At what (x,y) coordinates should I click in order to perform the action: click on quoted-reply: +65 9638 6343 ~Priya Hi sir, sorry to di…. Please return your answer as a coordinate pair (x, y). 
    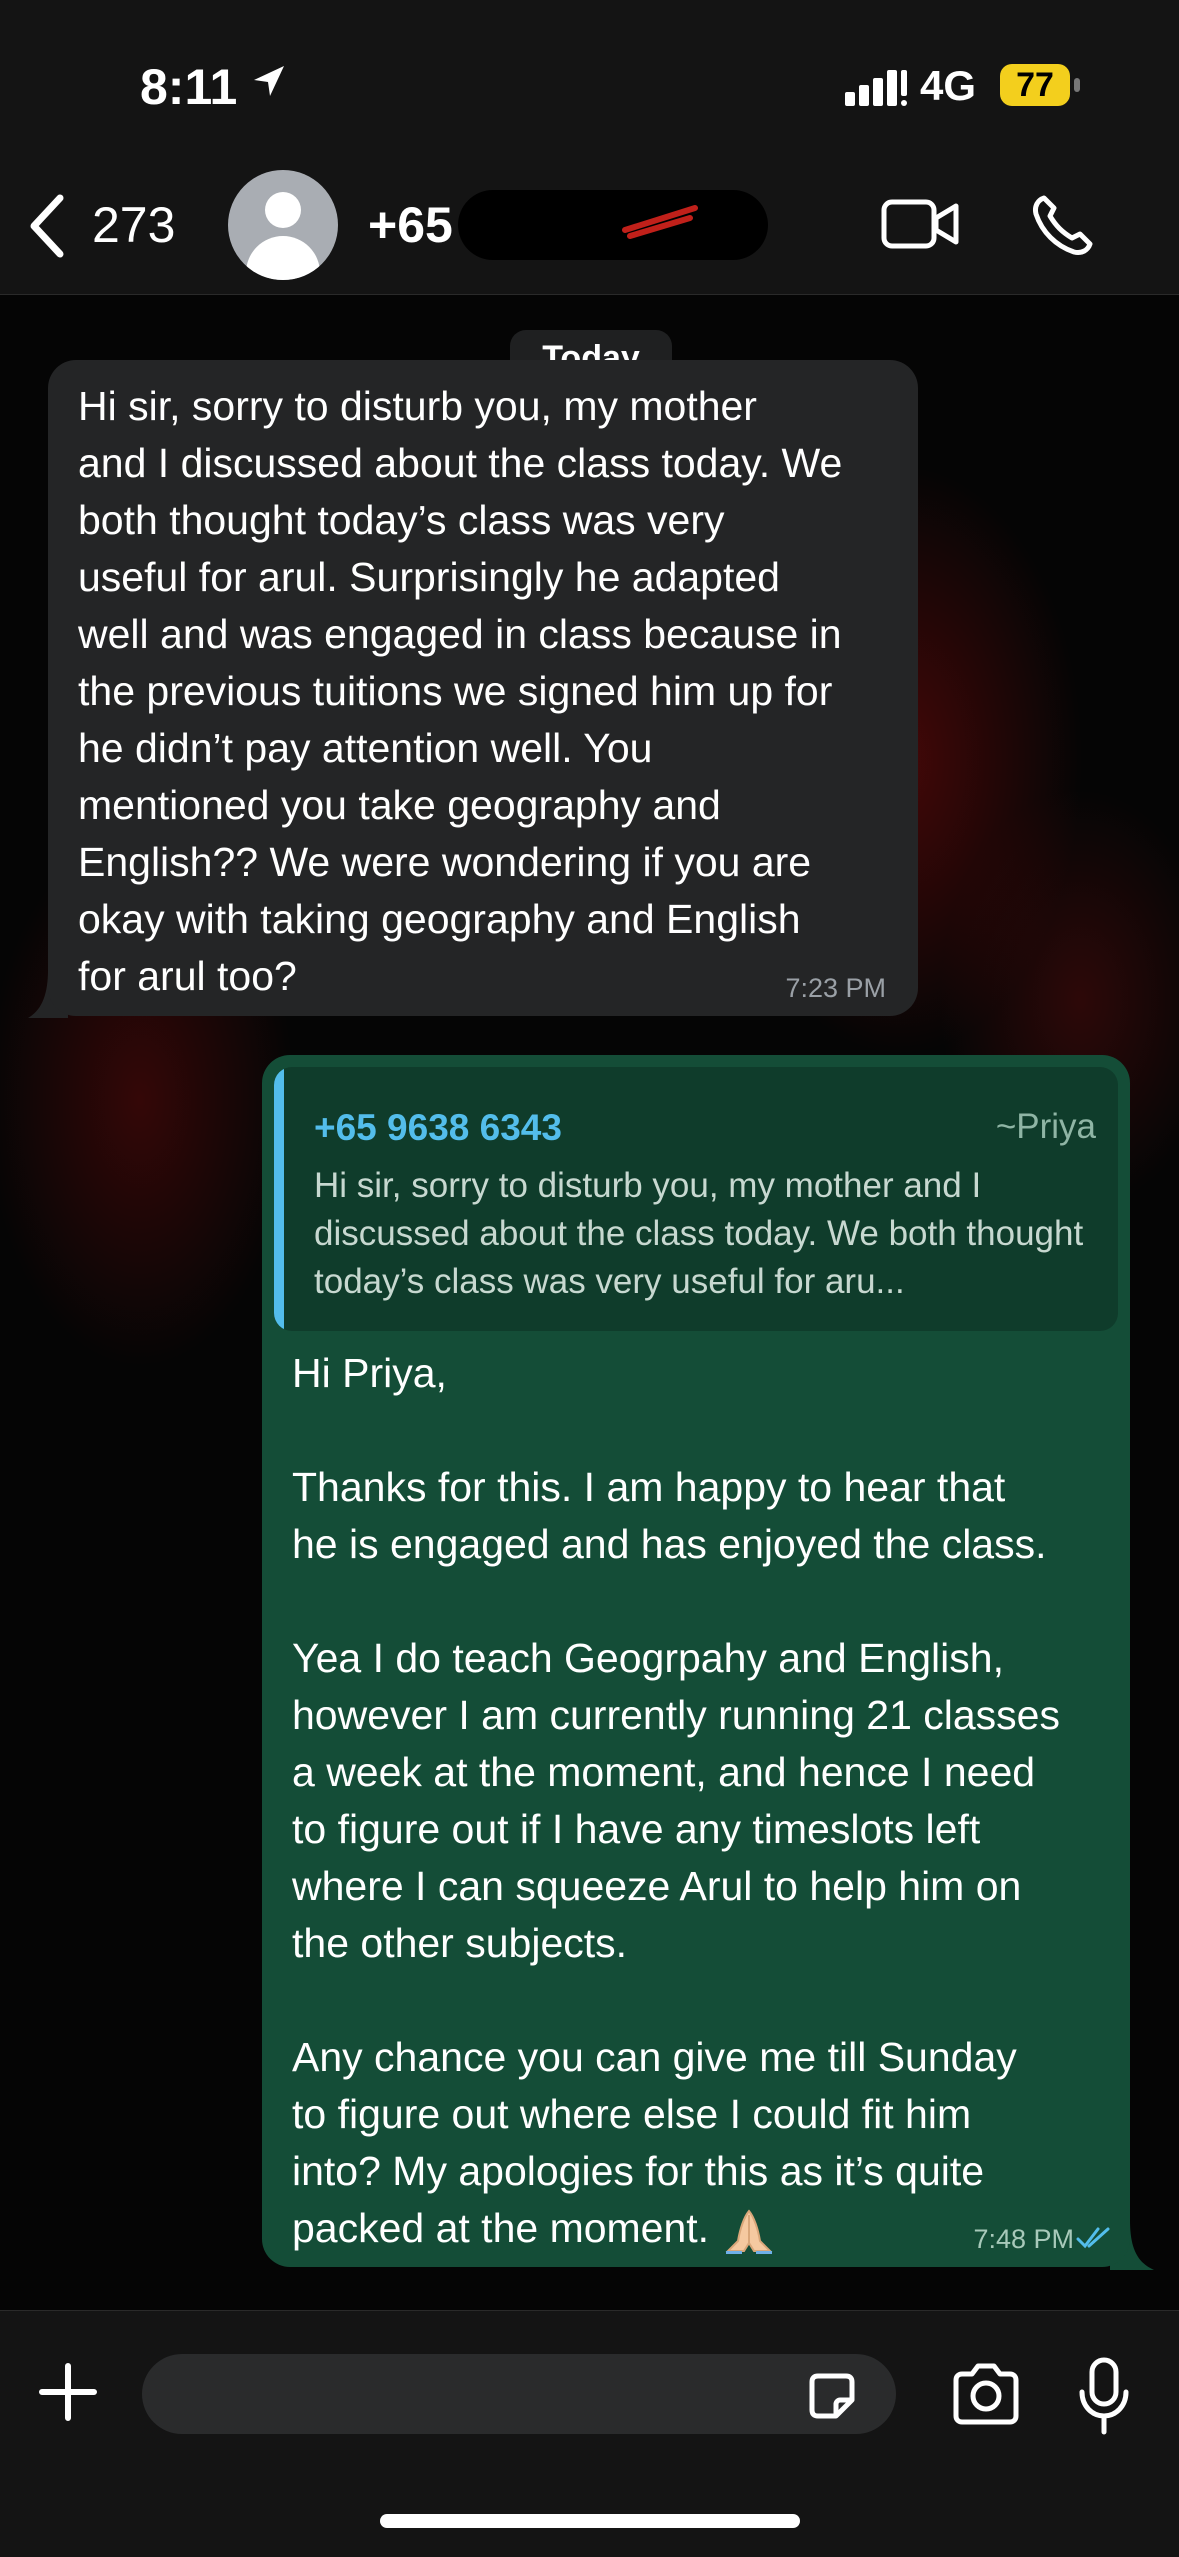
    Looking at the image, I should click on (696, 1199).